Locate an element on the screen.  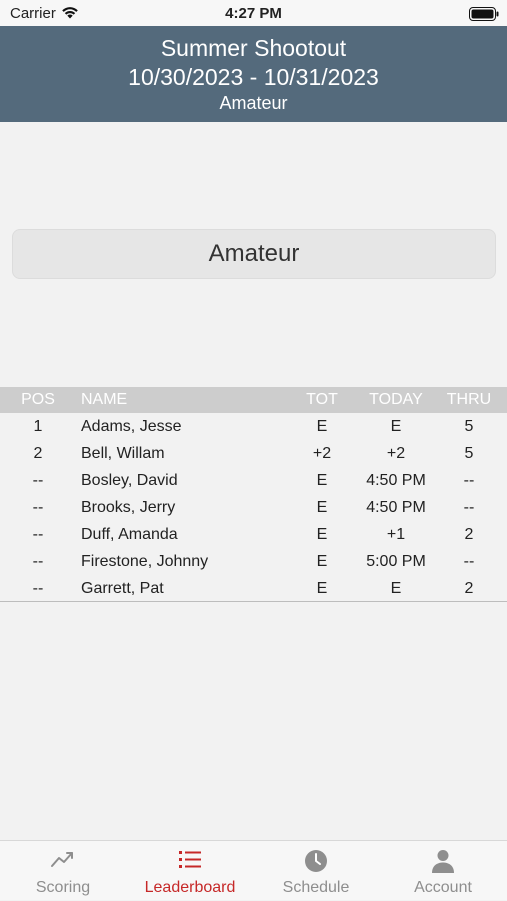
table-row: 1 Adams, Jesse E E 5 is located at coordinates (253, 426).